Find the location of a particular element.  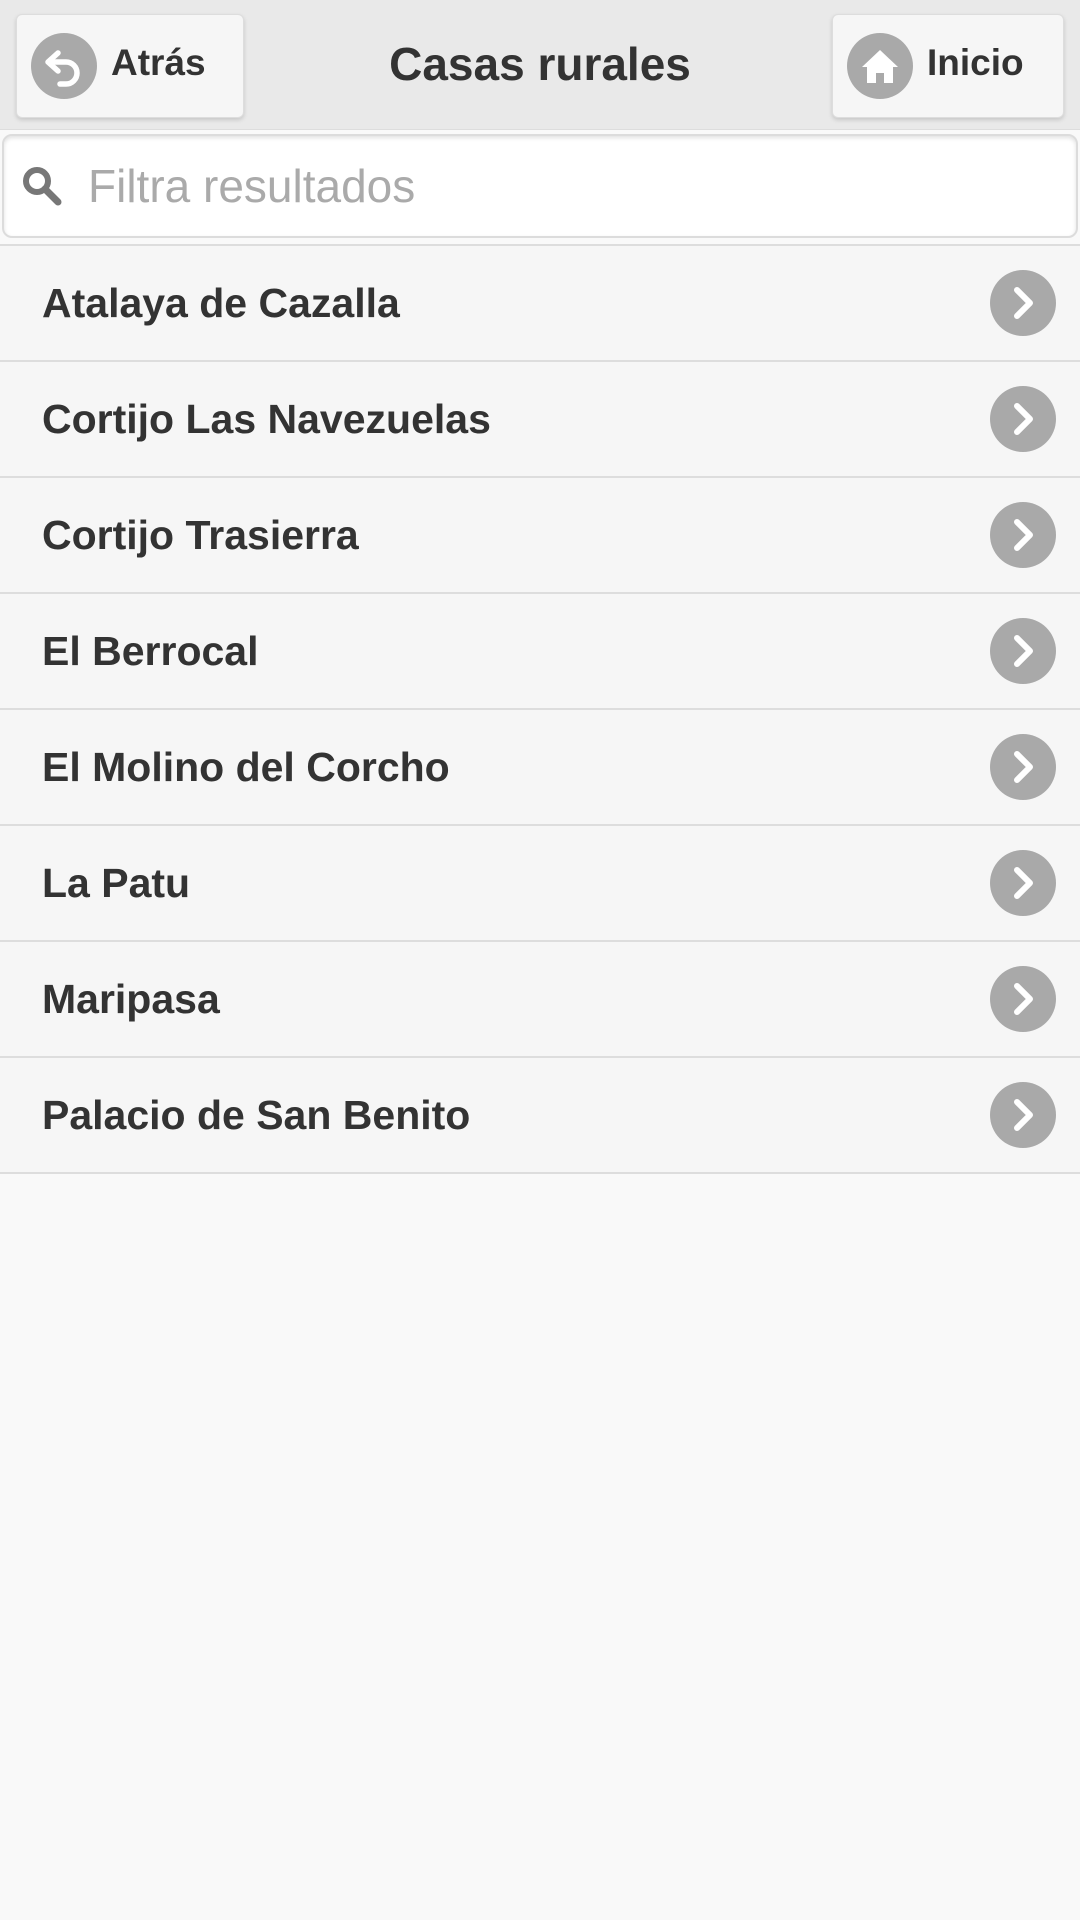

list-item: El Molino del Corcho is located at coordinates (540, 768).